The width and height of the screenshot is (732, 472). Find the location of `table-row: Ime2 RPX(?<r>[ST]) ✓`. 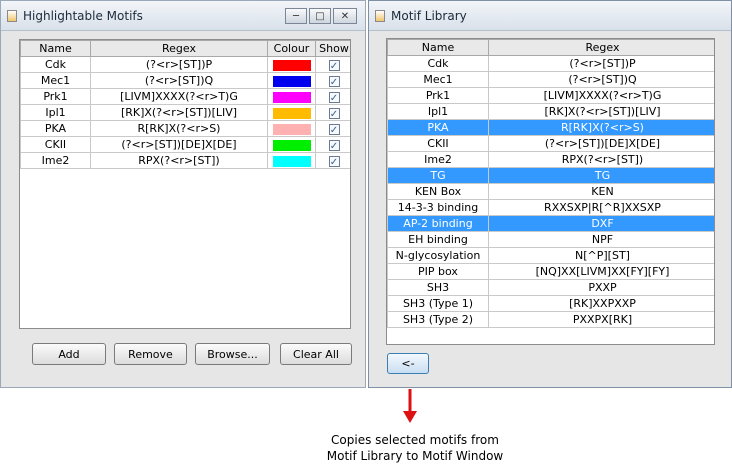

table-row: Ime2 RPX(?<r>[ST]) ✓ is located at coordinates (185, 160).